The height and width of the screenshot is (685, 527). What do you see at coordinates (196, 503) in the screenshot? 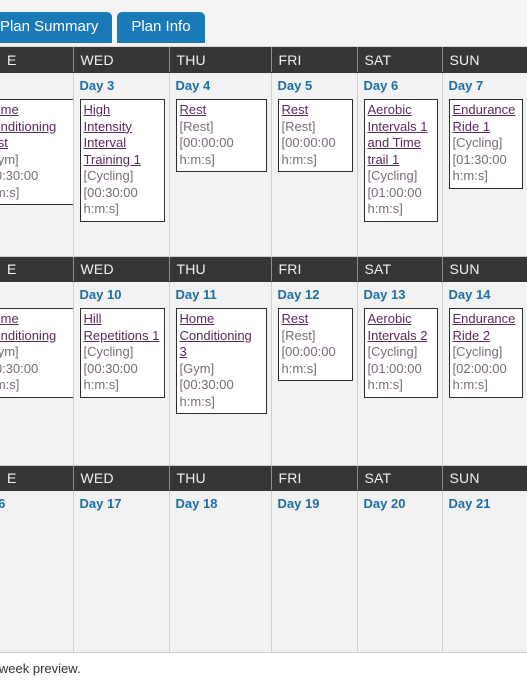
I see `day-label: Day 18` at bounding box center [196, 503].